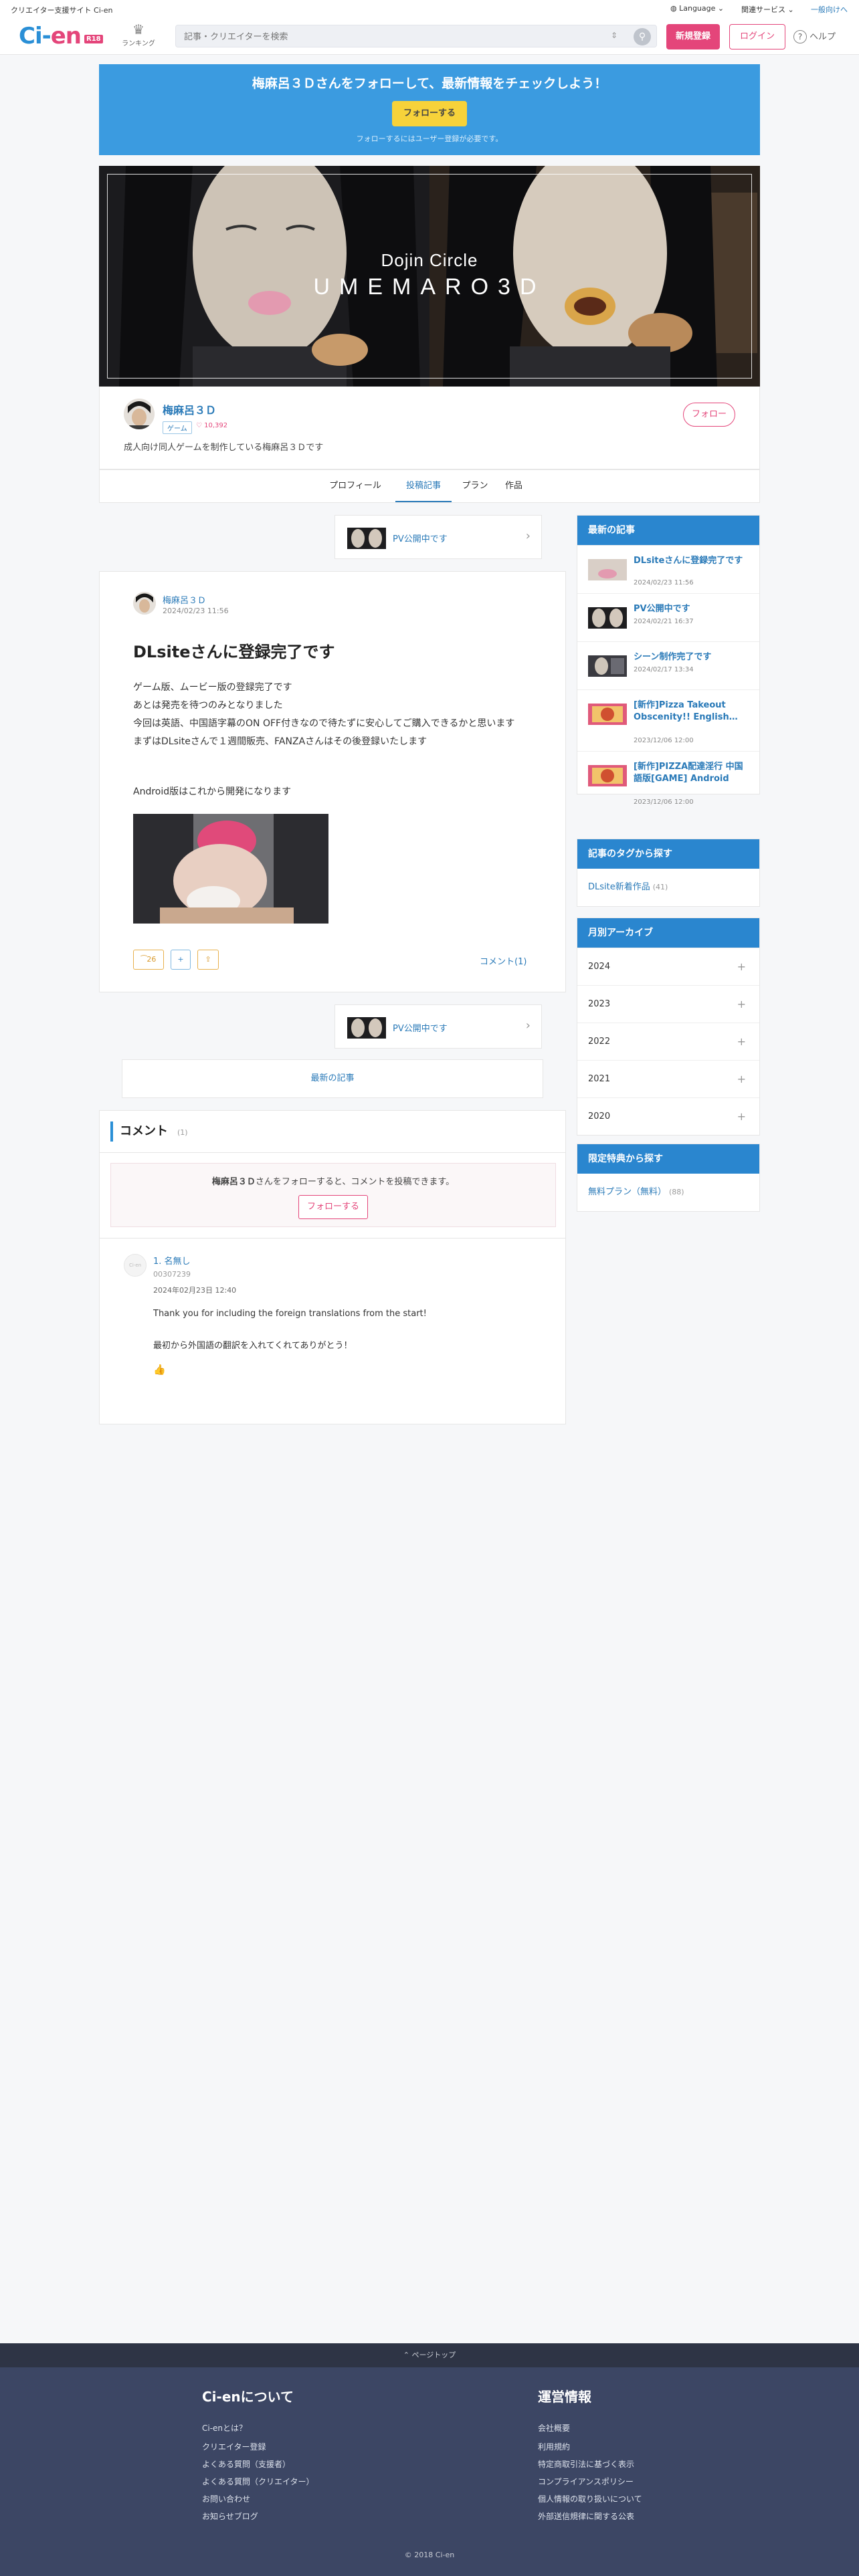 The height and width of the screenshot is (2576, 859). I want to click on sidebar-item-date: 2024/02/23 11:56, so click(664, 582).